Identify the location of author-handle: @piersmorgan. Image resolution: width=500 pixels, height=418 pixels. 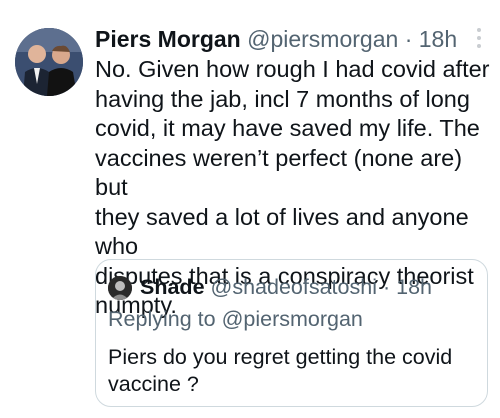
(322, 39).